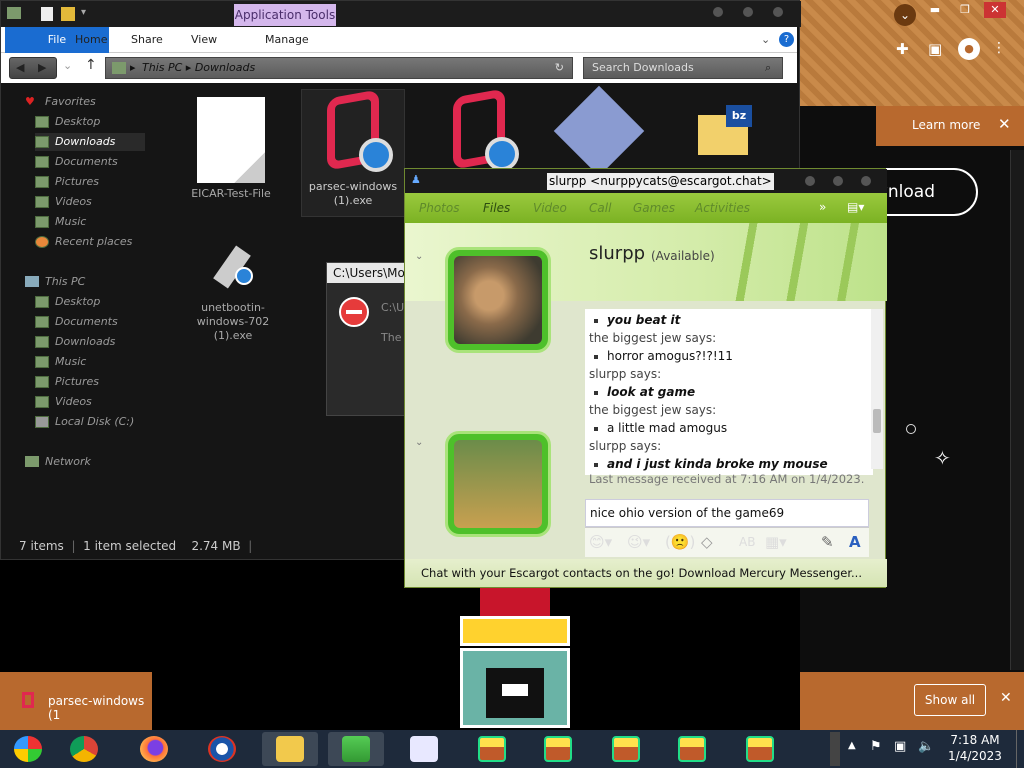  I want to click on nav-pc-downloads: Downloads, so click(75, 342).